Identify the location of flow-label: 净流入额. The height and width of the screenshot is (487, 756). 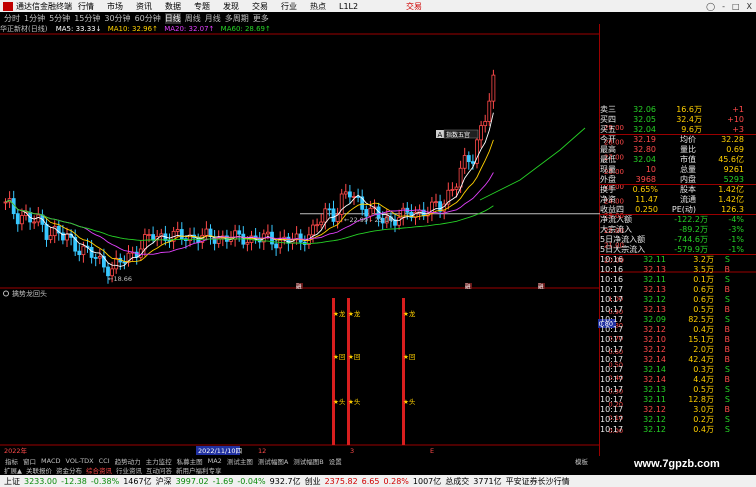
(616, 219).